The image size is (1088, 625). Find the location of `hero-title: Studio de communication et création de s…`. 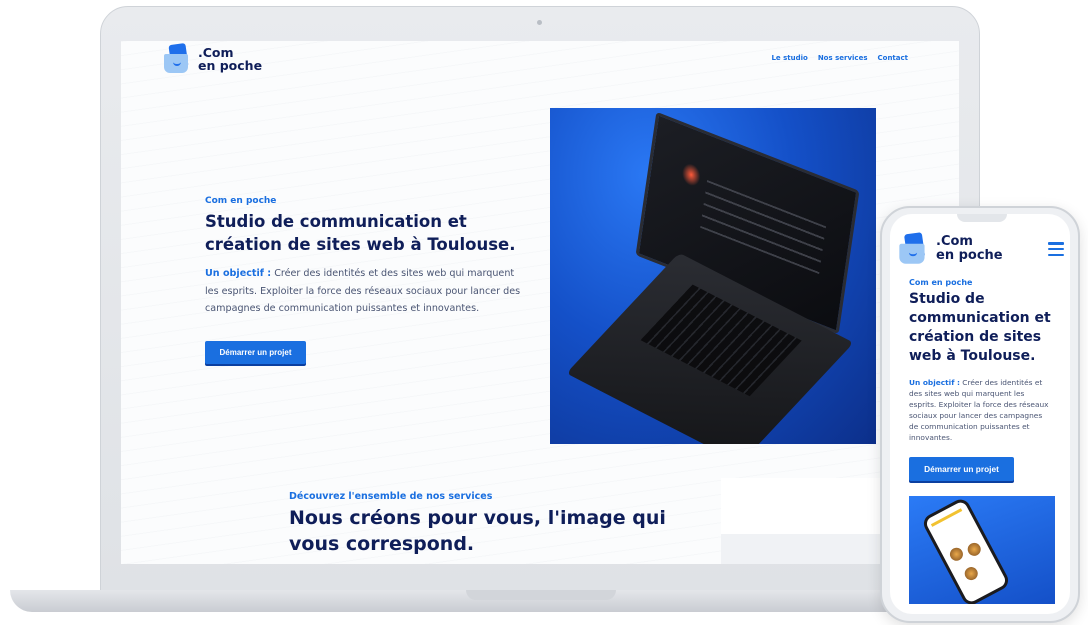

hero-title: Studio de communication et création de s… is located at coordinates (360, 233).